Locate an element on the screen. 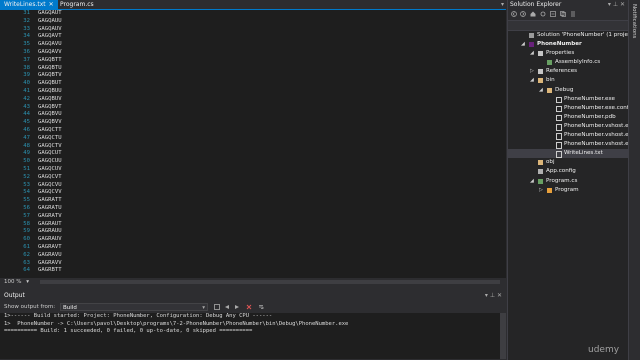 Image resolution: width=640 pixels, height=360 pixels. tree-node: AssemblyInfo.cs is located at coordinates (568, 62).